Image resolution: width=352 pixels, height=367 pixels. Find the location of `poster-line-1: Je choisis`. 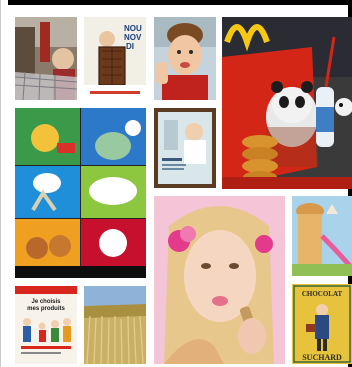

poster-line-1: Je choisis is located at coordinates (46, 302).